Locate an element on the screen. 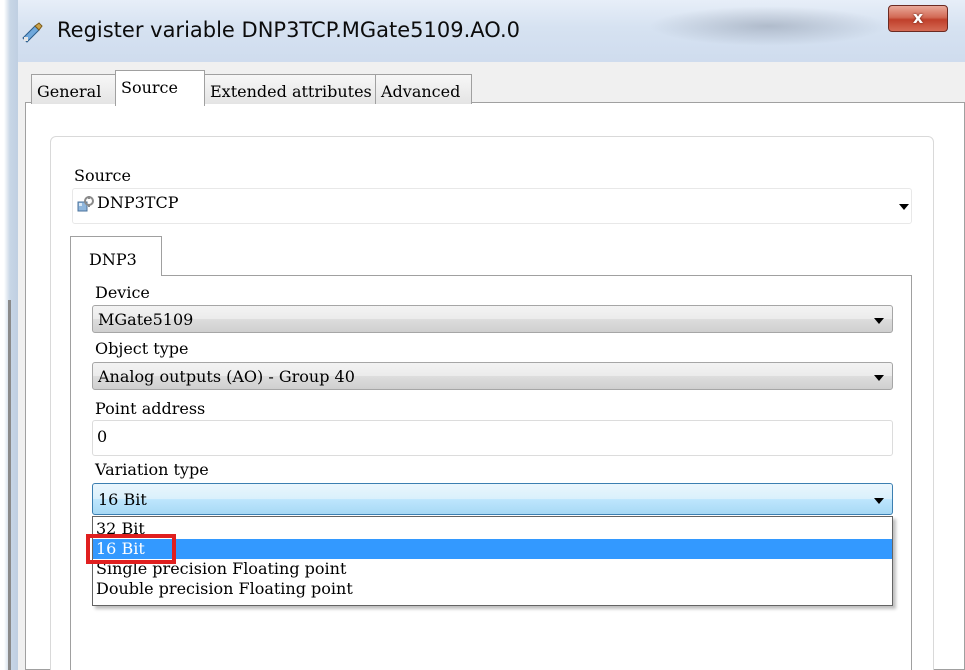 The height and width of the screenshot is (670, 965). window-title: Register variable DNP3TCP.MGate5109.AO.0 is located at coordinates (289, 30).